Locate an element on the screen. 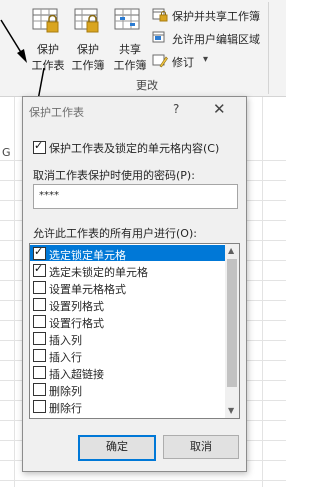 The height and width of the screenshot is (487, 320). permission-label: 插入超链接 is located at coordinates (76, 374).